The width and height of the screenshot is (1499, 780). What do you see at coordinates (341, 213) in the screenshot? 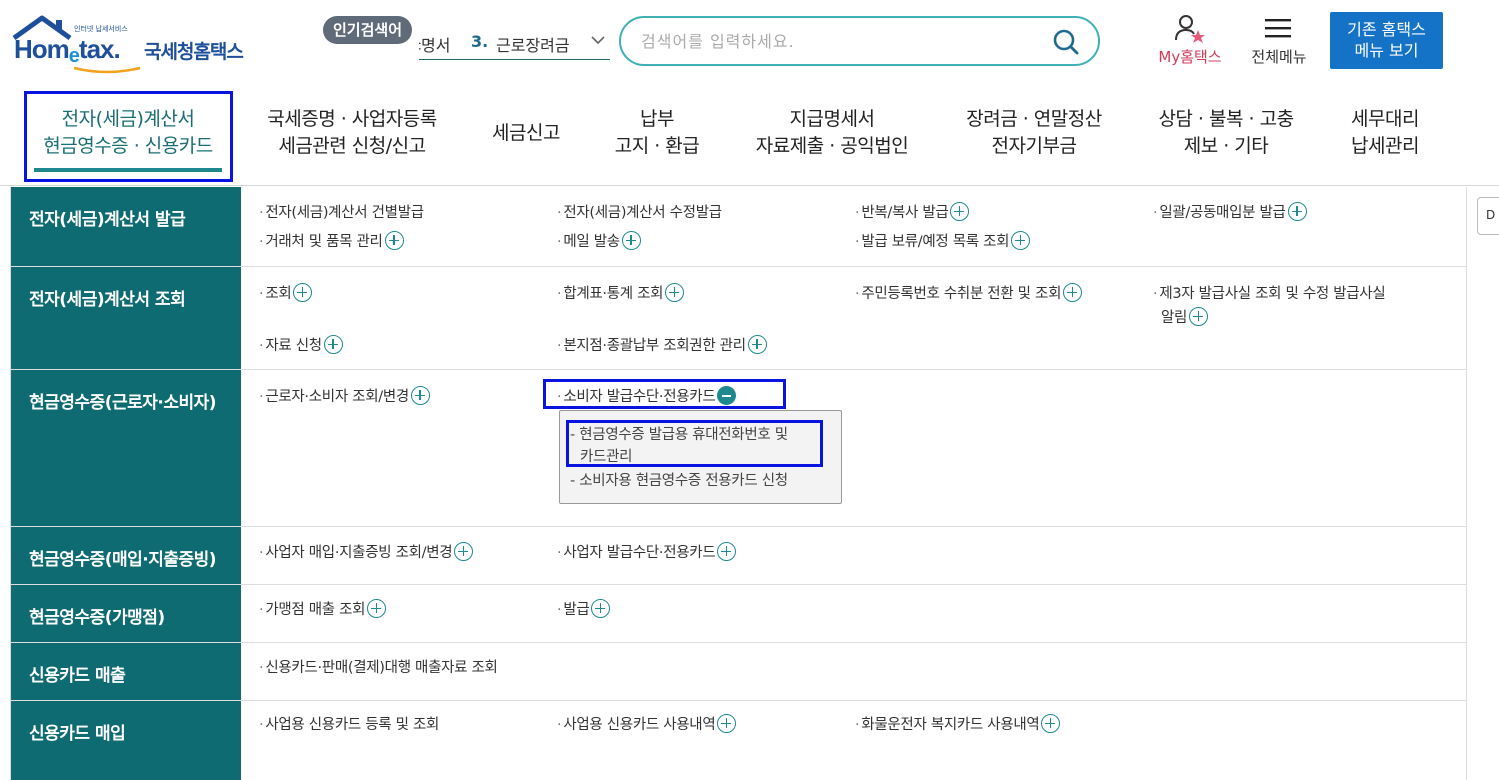
I see `menu-item: · 전자(세금)계산서 건별발급` at bounding box center [341, 213].